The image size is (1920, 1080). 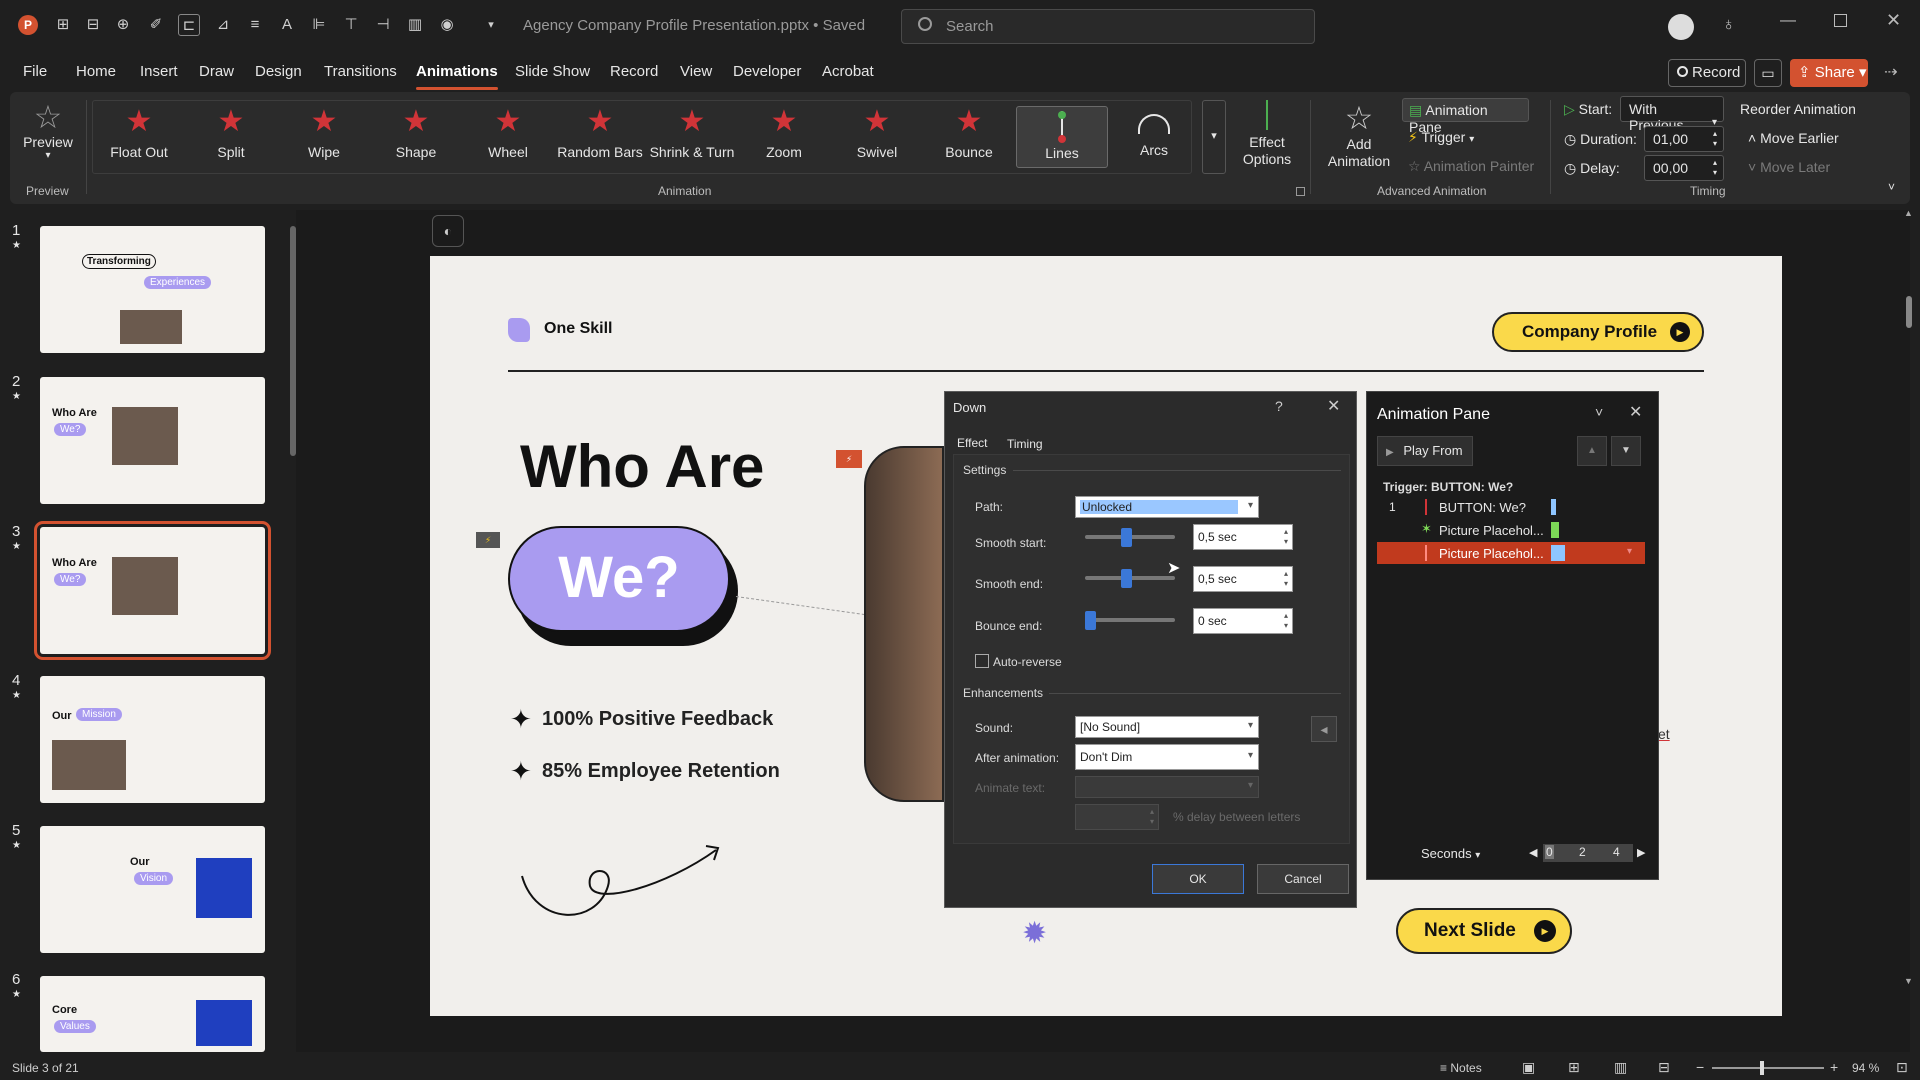 I want to click on menu-acrobat: Acrobat, so click(x=848, y=71).